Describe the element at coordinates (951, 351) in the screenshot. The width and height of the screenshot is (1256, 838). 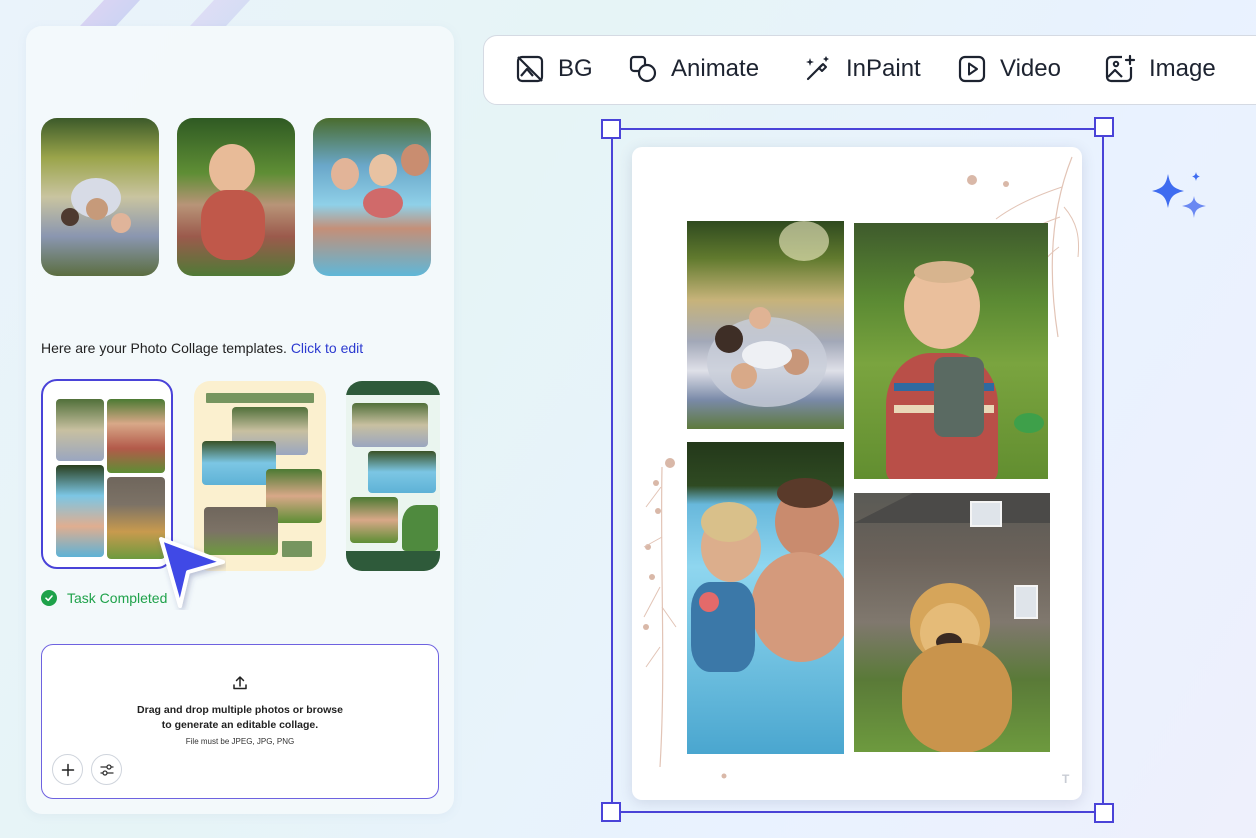
I see `collage-photo-toddler` at that location.